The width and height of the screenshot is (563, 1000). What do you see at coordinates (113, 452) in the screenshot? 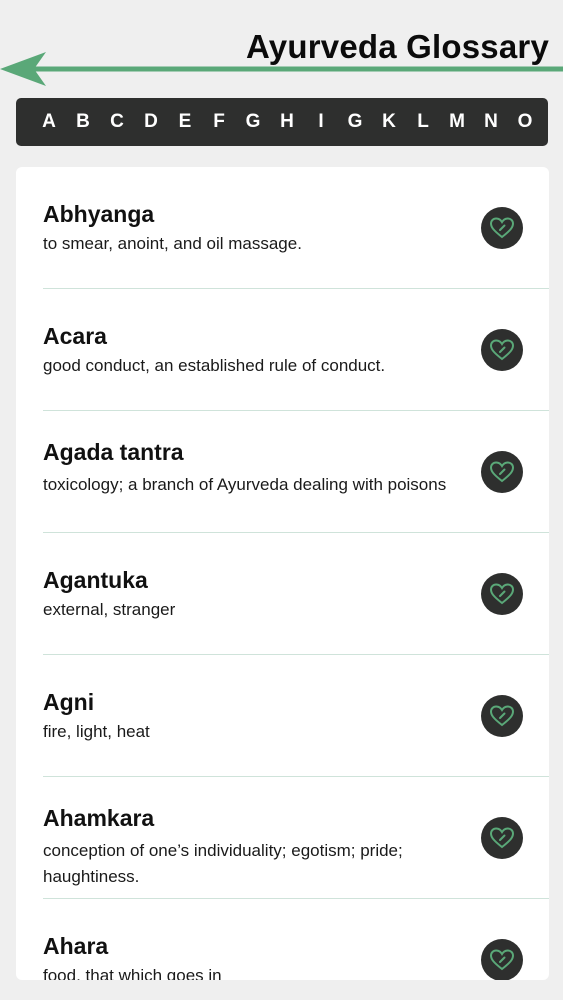
I see `glossary-term: Agada tantra` at bounding box center [113, 452].